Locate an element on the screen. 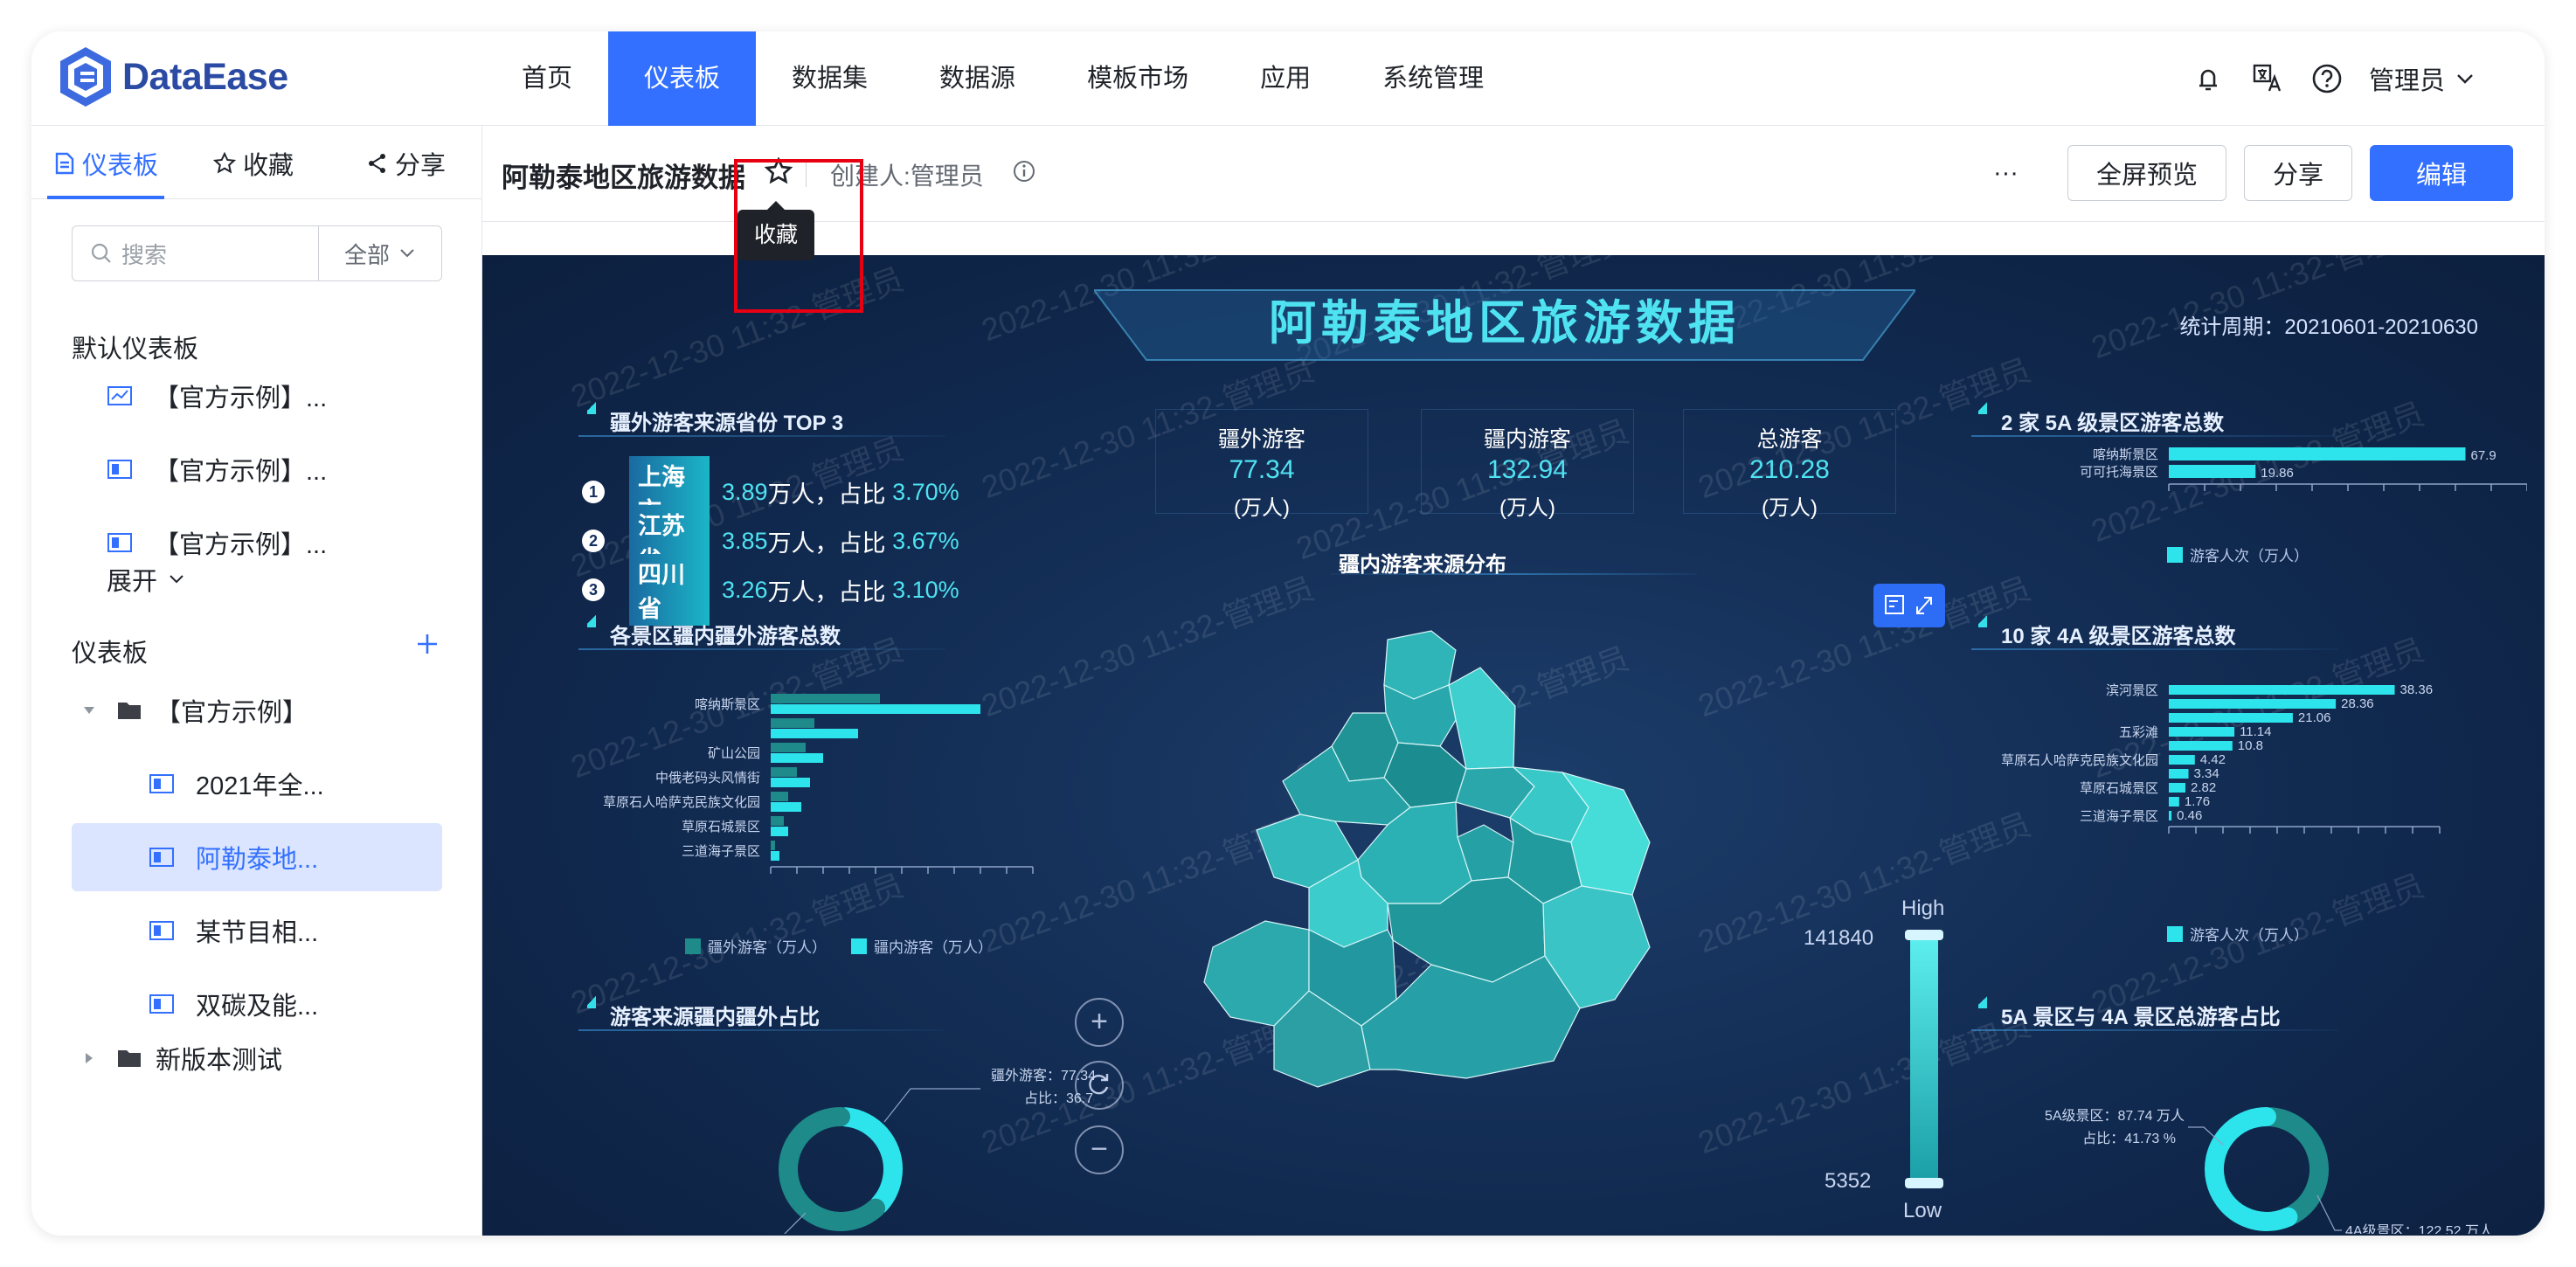 The width and height of the screenshot is (2576, 1267). top3-row: 3 四川省 3.26 万人，占比 3.10% is located at coordinates (770, 590).